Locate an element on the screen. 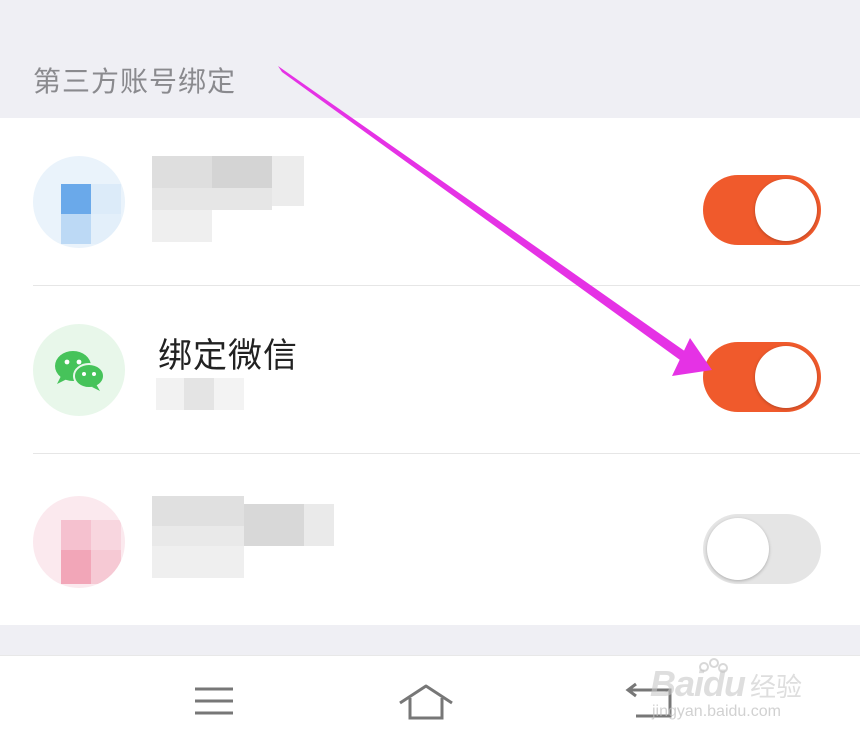 This screenshot has height=747, width=860. baidu-jingyan-watermark: Baidu 经验 jingyan.baidu.com is located at coordinates (717, 692).